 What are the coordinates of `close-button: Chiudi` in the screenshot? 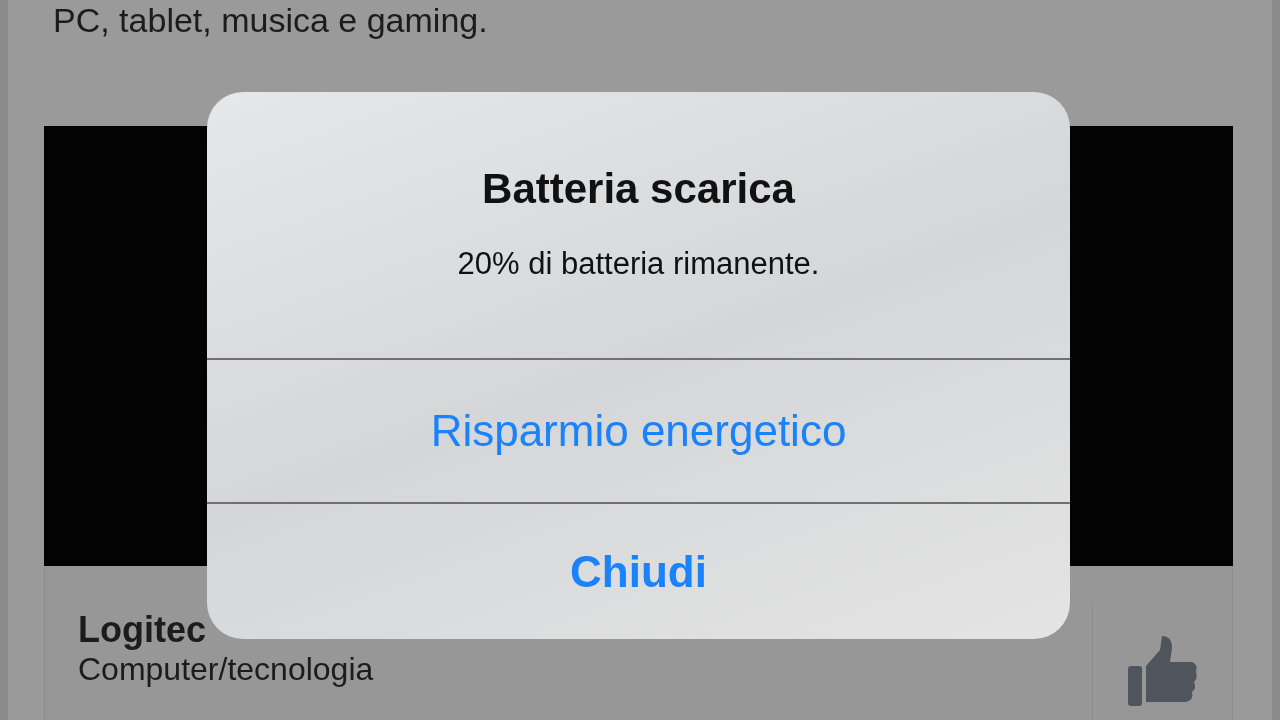 It's located at (638, 570).